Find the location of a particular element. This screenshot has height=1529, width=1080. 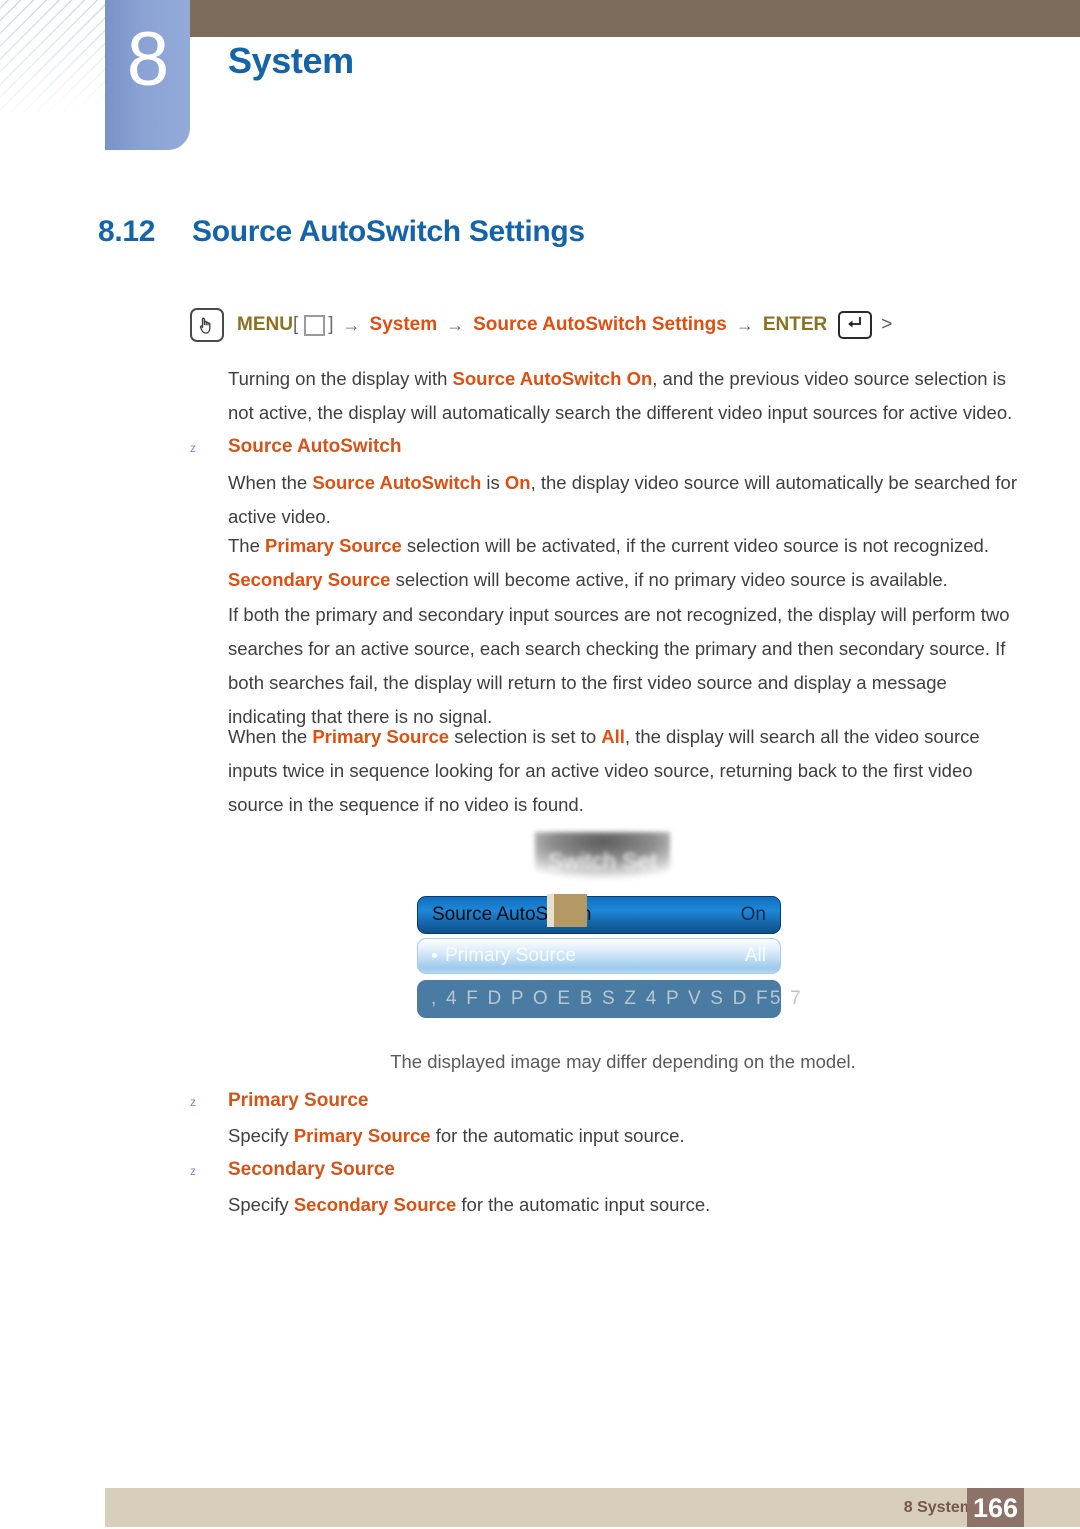

menu-label: MENU is located at coordinates (265, 324).